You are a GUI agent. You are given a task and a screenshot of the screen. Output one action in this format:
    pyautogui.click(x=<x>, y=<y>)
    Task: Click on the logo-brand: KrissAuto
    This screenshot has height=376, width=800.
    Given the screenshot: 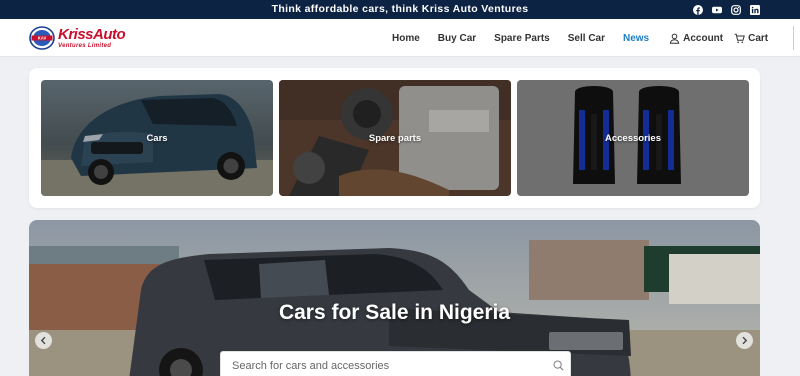 What is the action you would take?
    pyautogui.click(x=92, y=34)
    